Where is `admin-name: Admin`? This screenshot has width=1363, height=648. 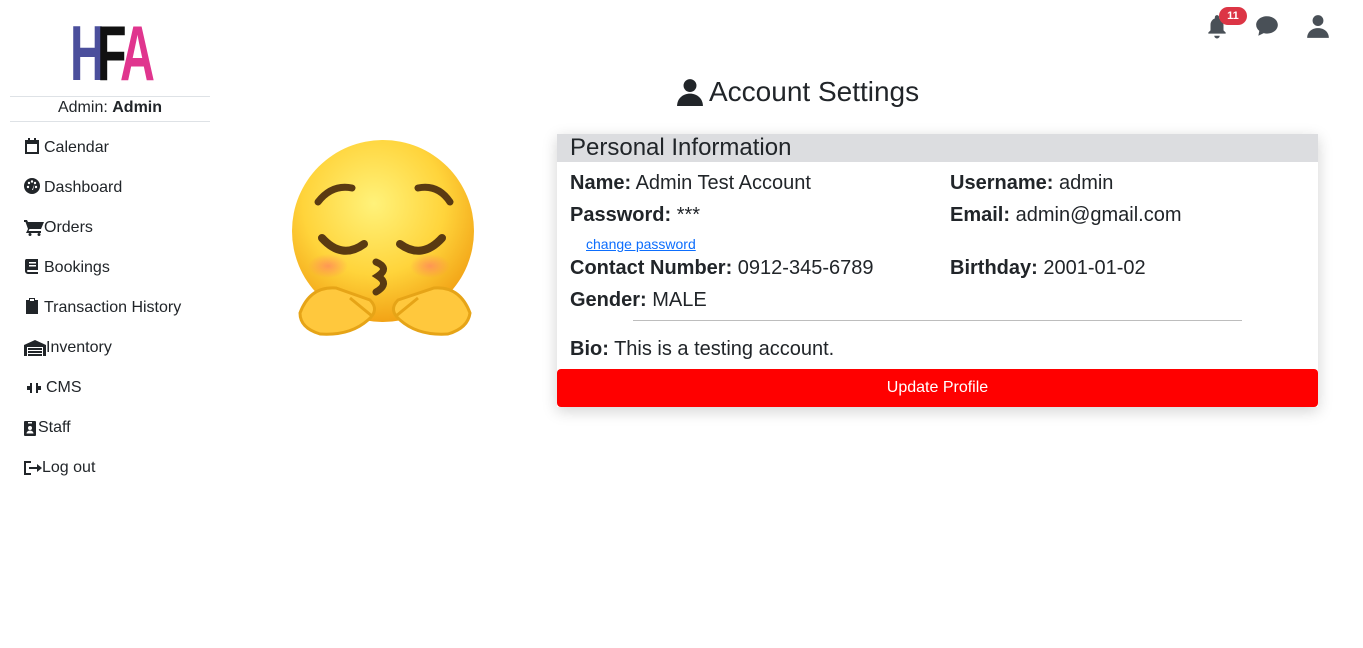
admin-name: Admin is located at coordinates (137, 107).